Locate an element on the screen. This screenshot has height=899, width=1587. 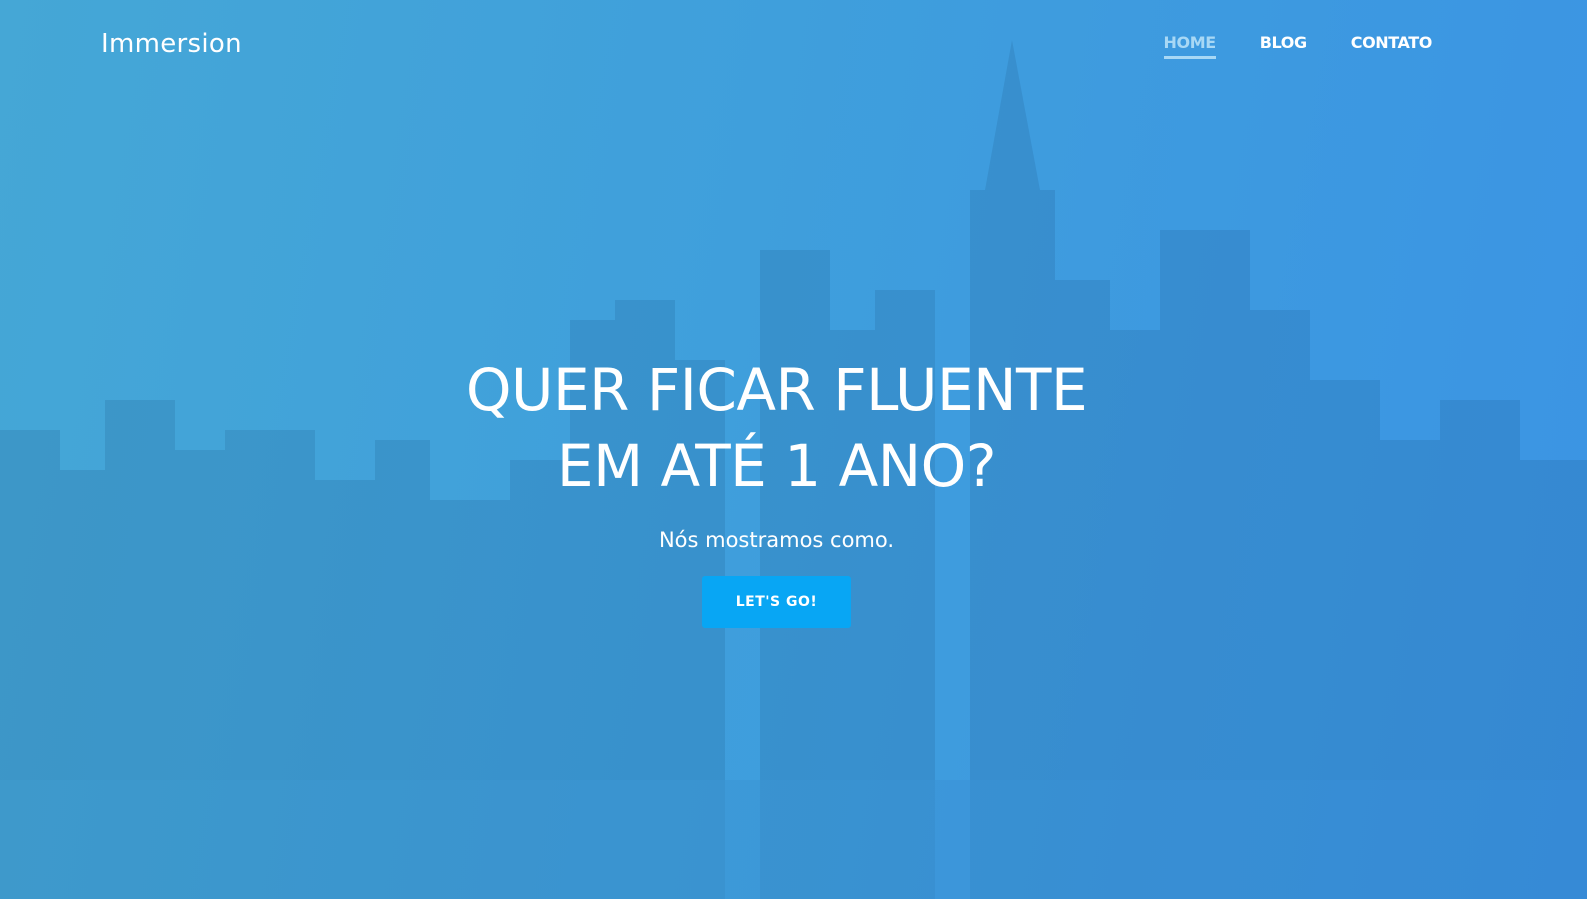
nav-item-home: HOME is located at coordinates (1189, 46).